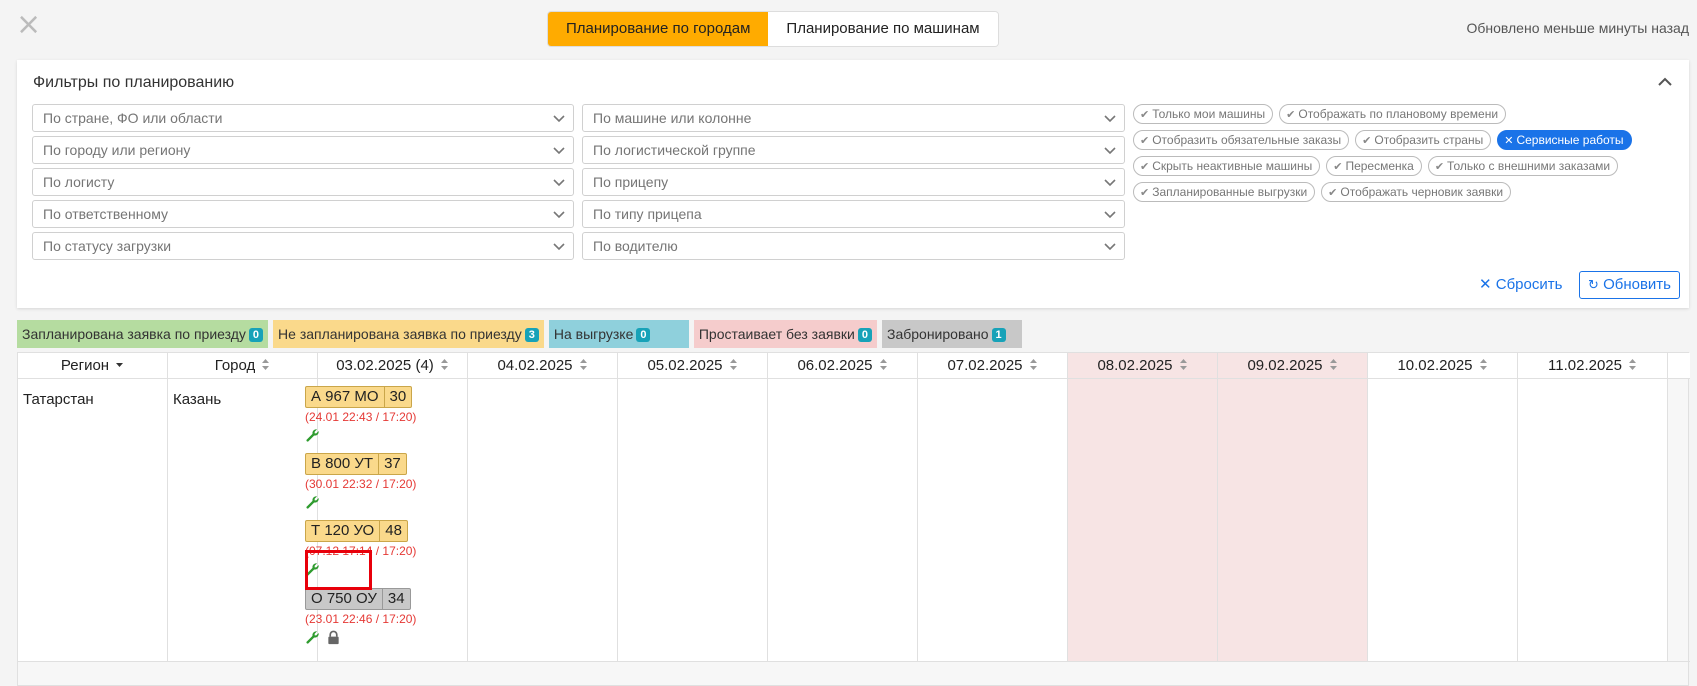 Image resolution: width=1697 pixels, height=686 pixels. What do you see at coordinates (1665, 82) in the screenshot?
I see `chevron-up-icon` at bounding box center [1665, 82].